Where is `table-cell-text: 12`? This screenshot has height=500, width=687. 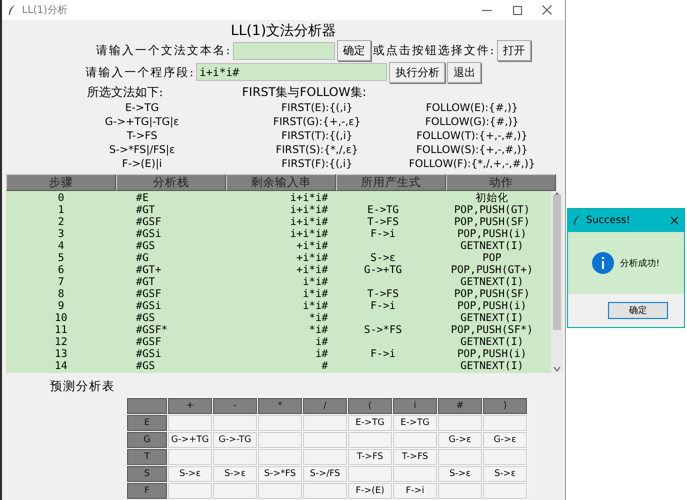 table-cell-text: 12 is located at coordinates (61, 342).